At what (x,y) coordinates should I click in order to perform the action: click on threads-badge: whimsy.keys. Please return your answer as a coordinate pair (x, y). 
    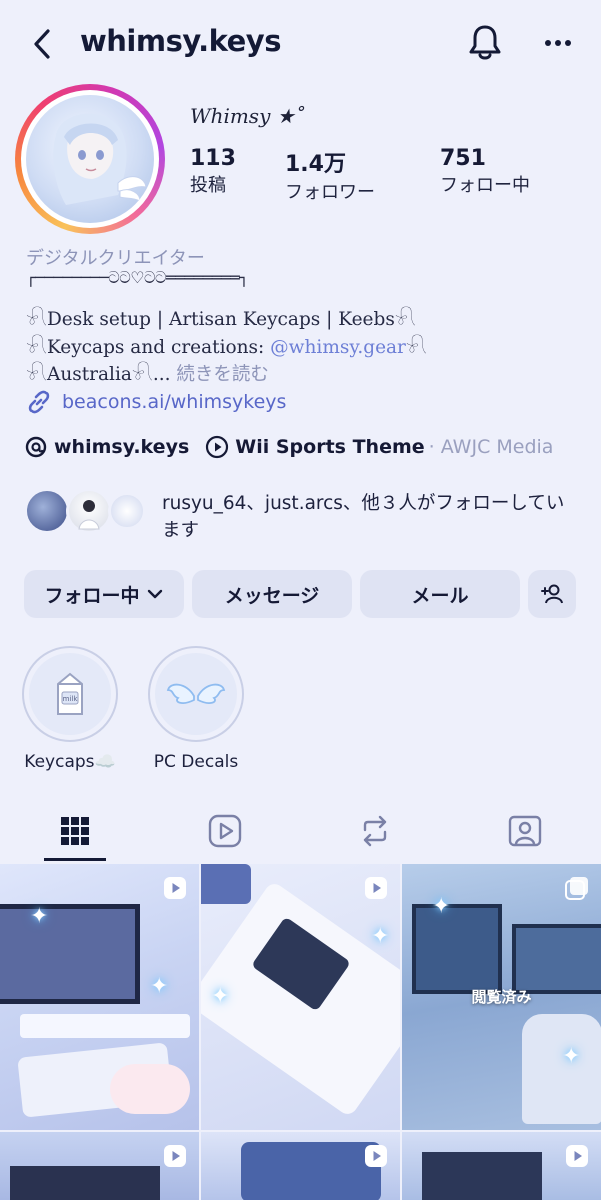
    Looking at the image, I should click on (106, 447).